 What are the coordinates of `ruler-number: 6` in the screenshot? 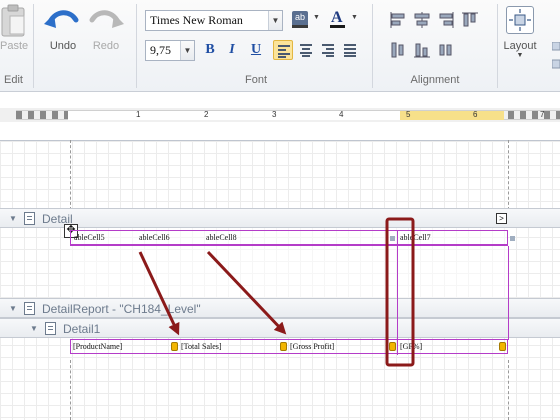 It's located at (475, 114).